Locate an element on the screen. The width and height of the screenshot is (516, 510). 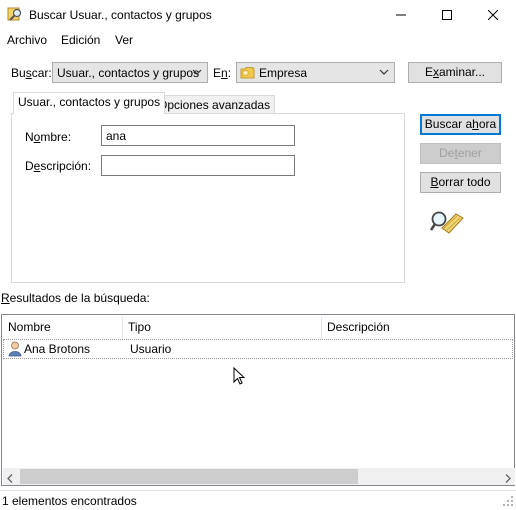
scrollbar-thumb is located at coordinates (189, 476).